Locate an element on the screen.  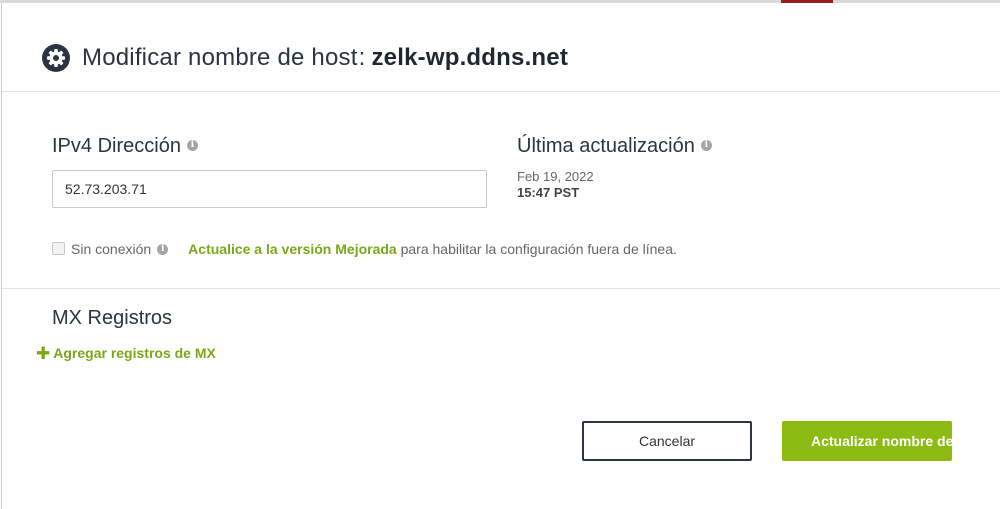
add-mx-records-link: ✚ Agregar registros de MX is located at coordinates (126, 353).